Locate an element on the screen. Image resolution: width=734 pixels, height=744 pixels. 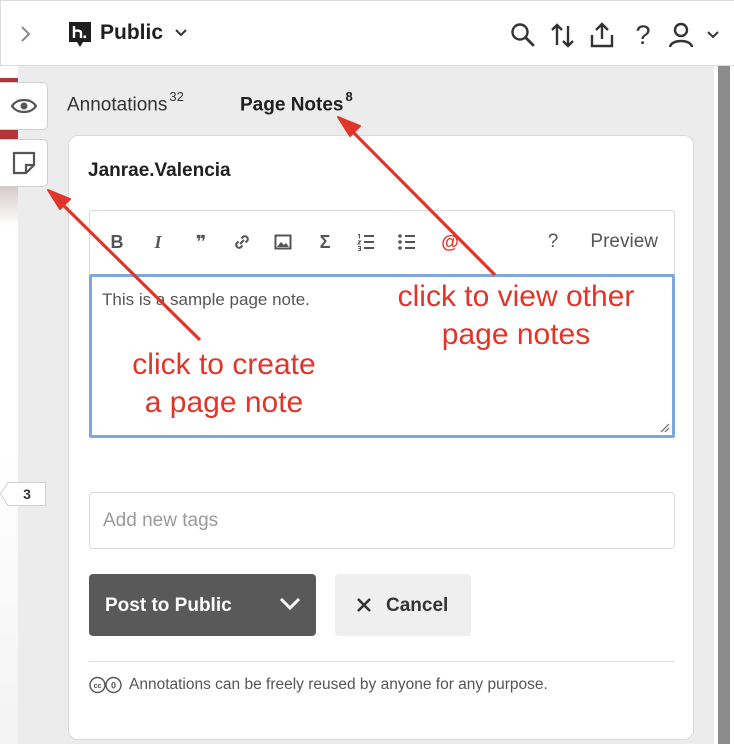
bullet-list-button is located at coordinates (407, 242).